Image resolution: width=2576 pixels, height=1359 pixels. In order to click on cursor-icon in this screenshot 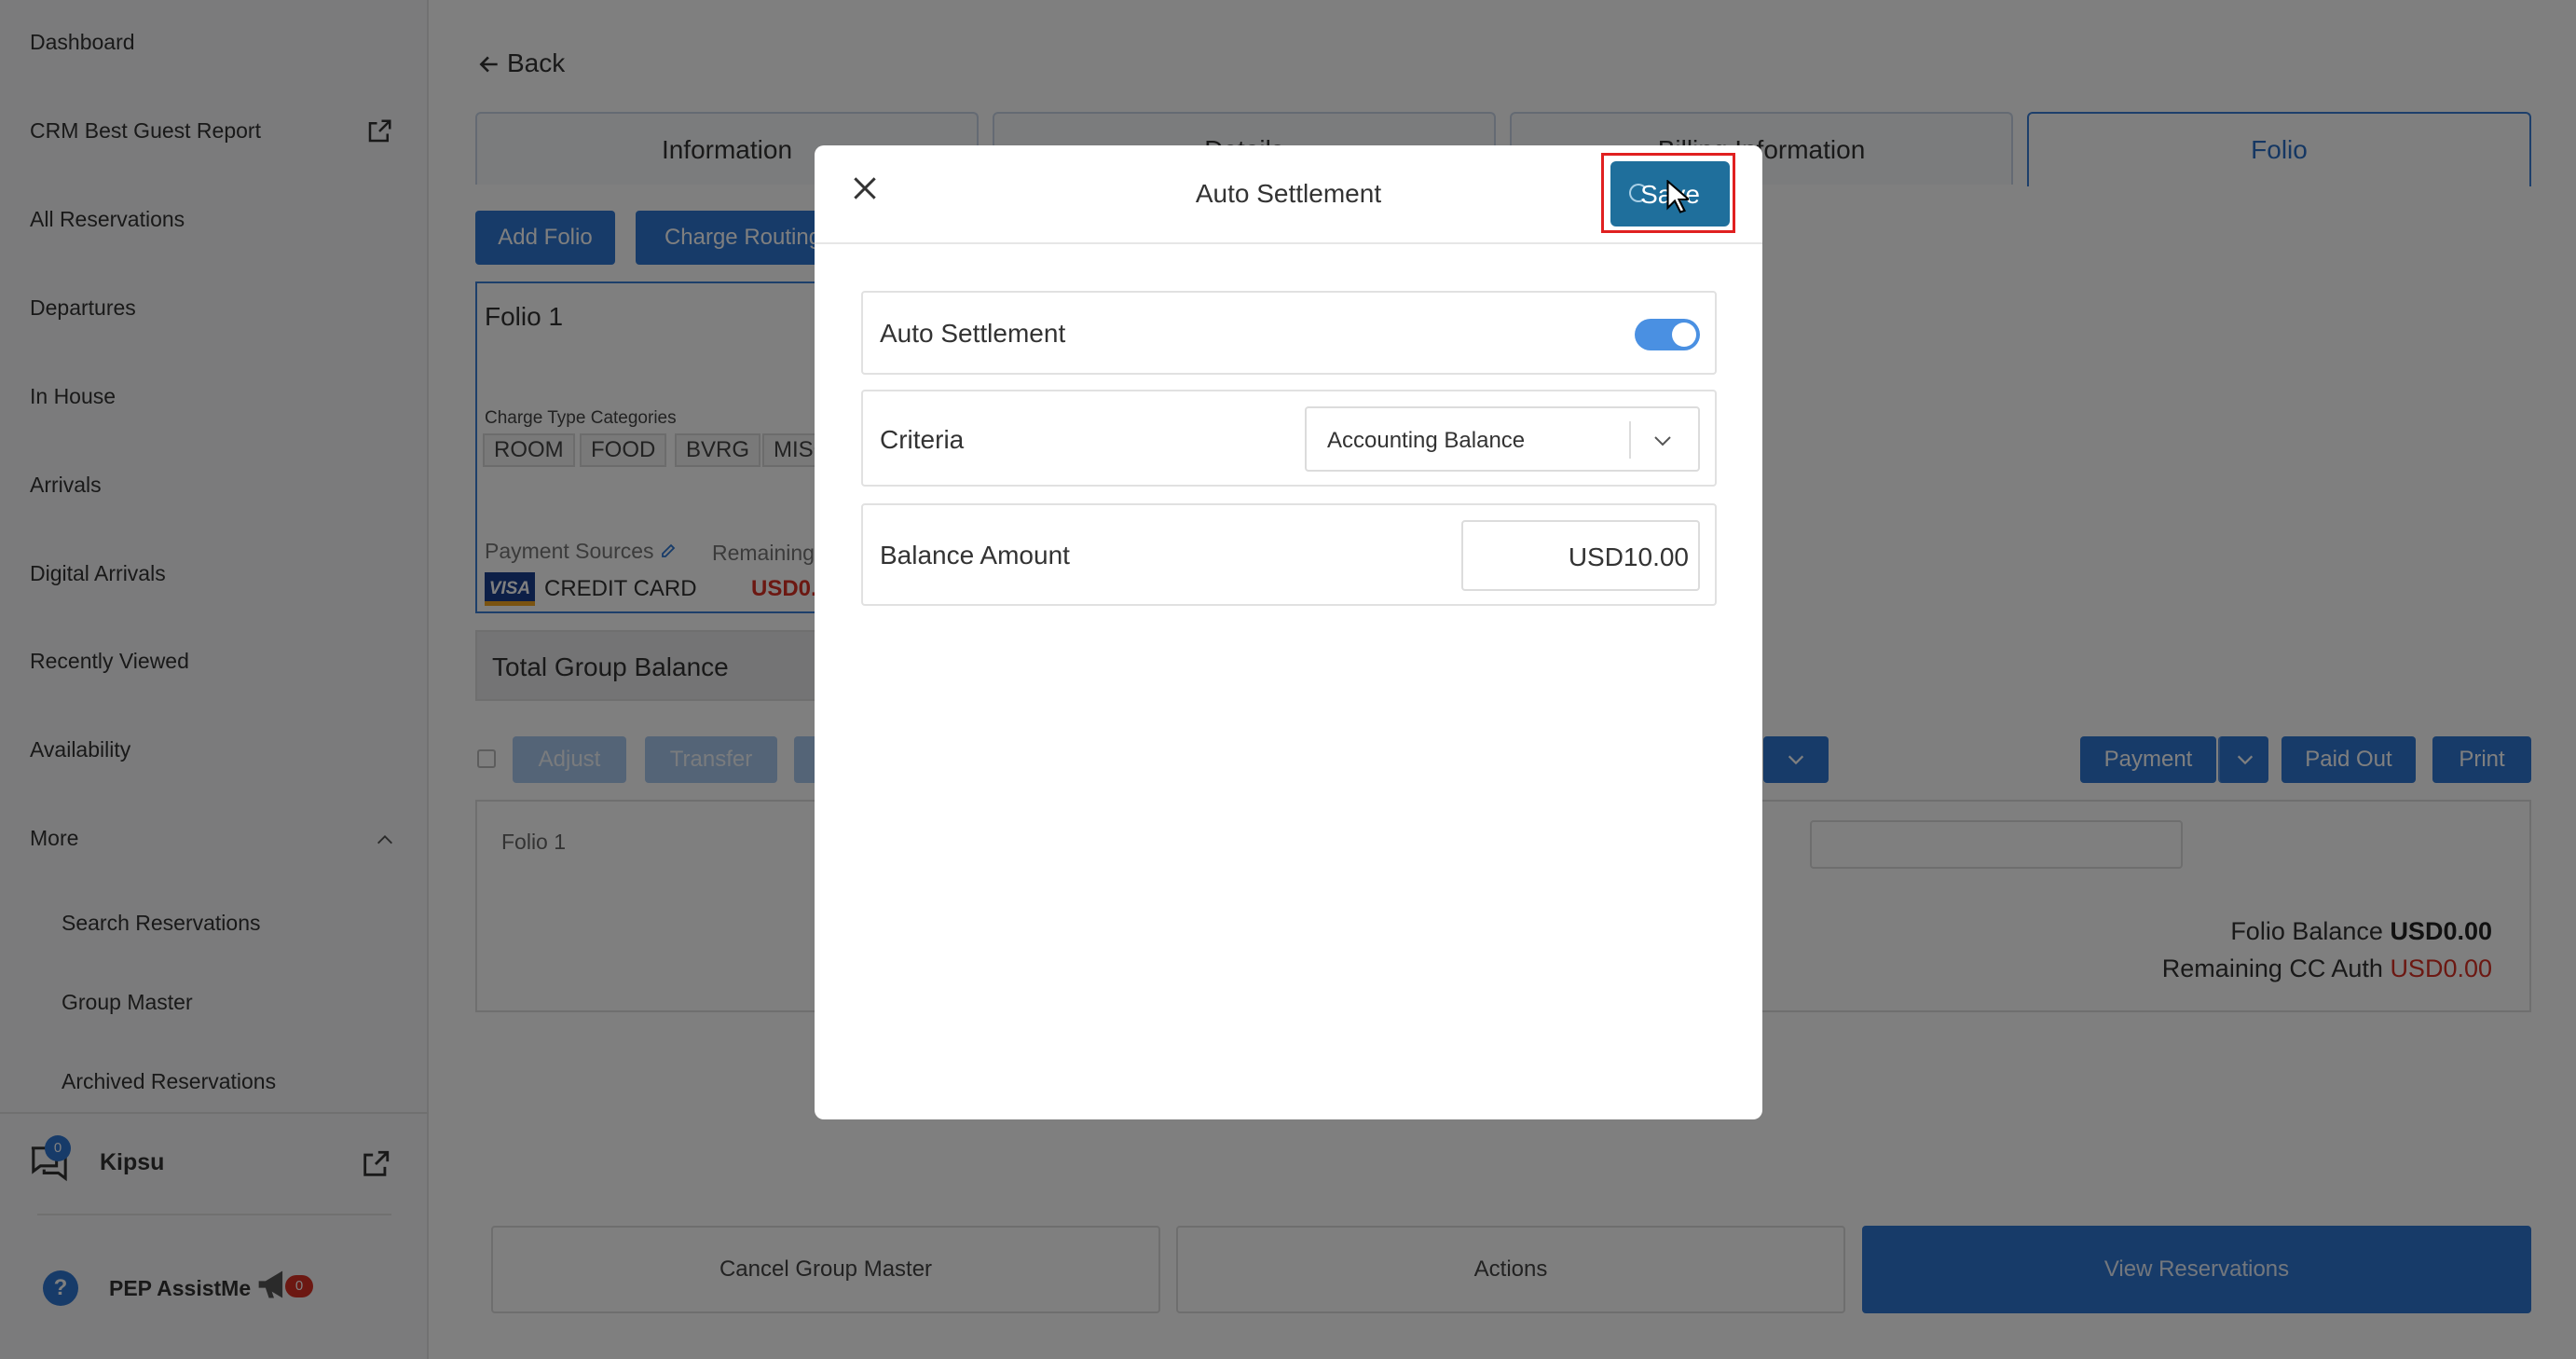, I will do `click(1677, 196)`.